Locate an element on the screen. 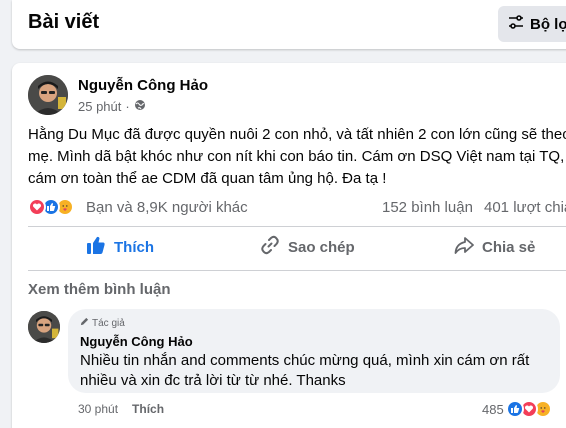 This screenshot has width=566, height=428. comment-author-avatar is located at coordinates (44, 327).